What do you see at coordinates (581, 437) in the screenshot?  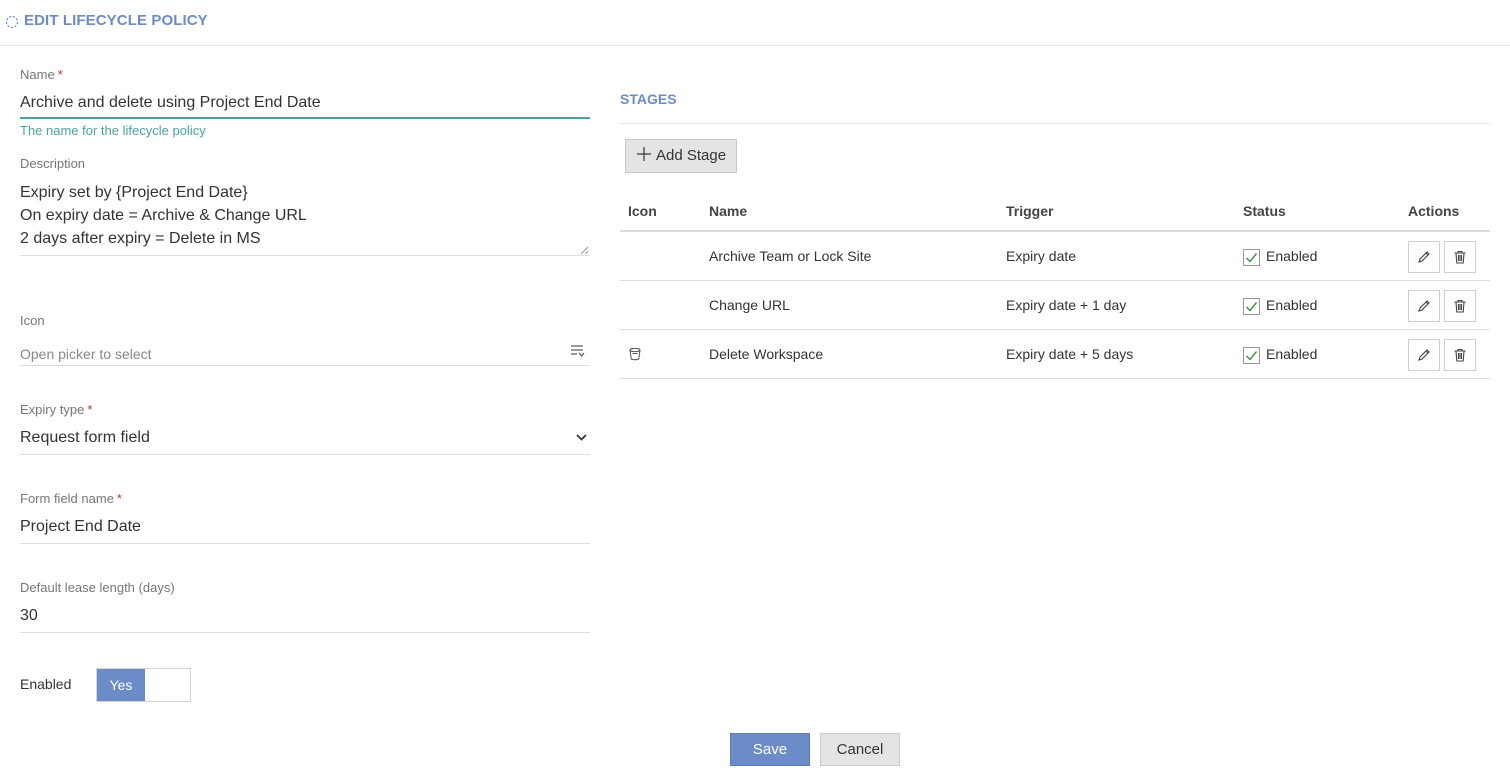 I see `chevron-down-icon` at bounding box center [581, 437].